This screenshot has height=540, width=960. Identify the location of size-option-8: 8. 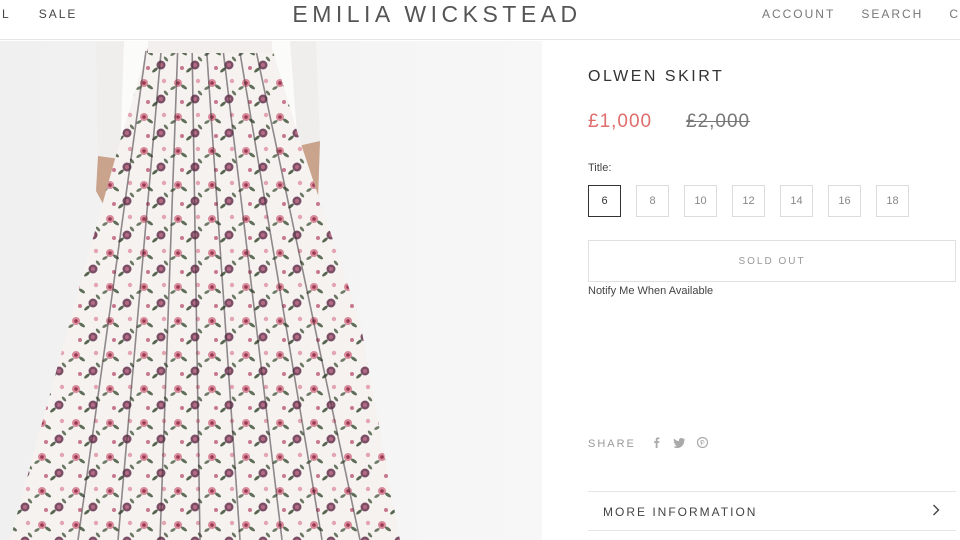
(652, 201).